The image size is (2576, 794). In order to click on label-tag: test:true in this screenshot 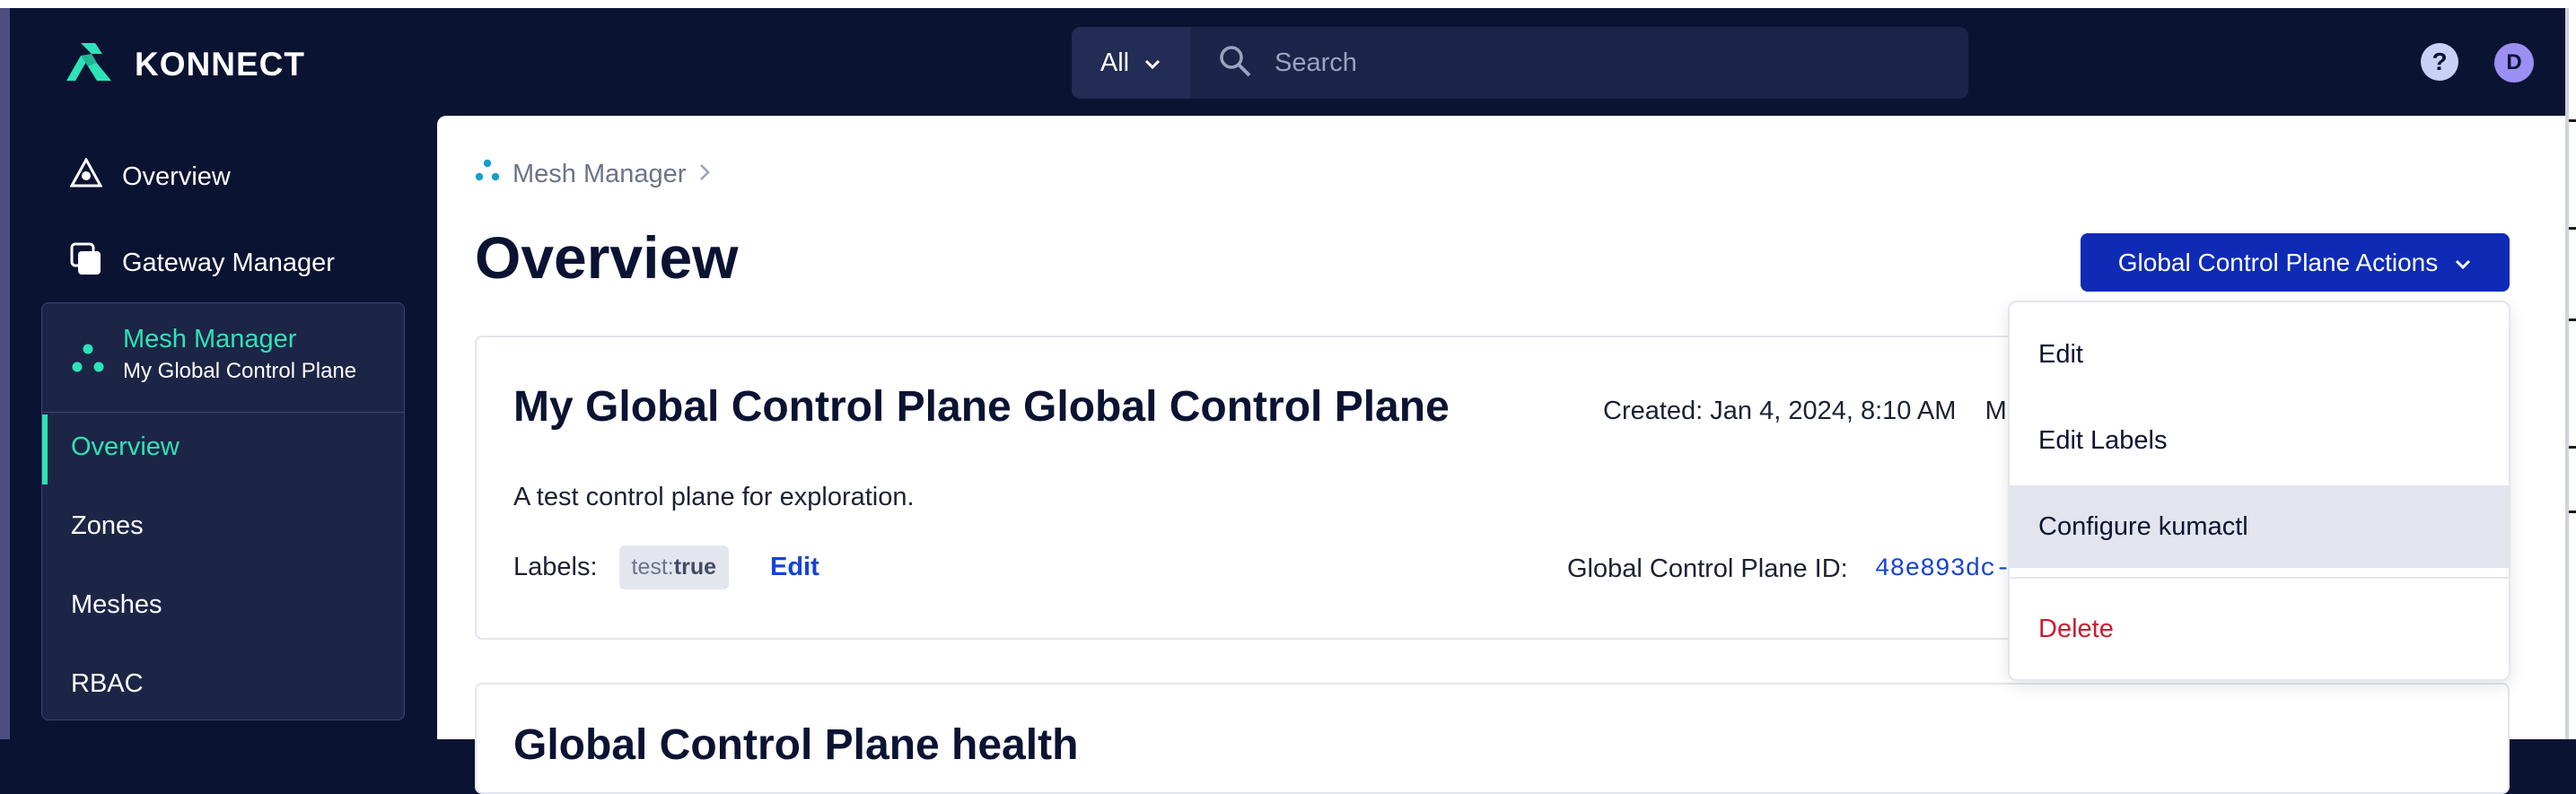, I will do `click(673, 567)`.